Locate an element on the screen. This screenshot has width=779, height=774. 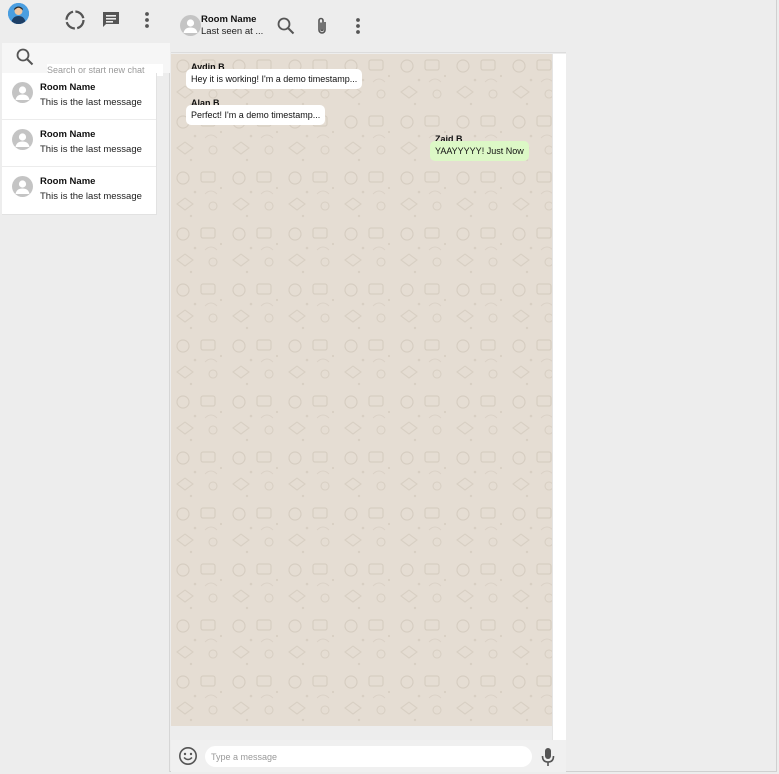
mic-icon is located at coordinates (548, 757).